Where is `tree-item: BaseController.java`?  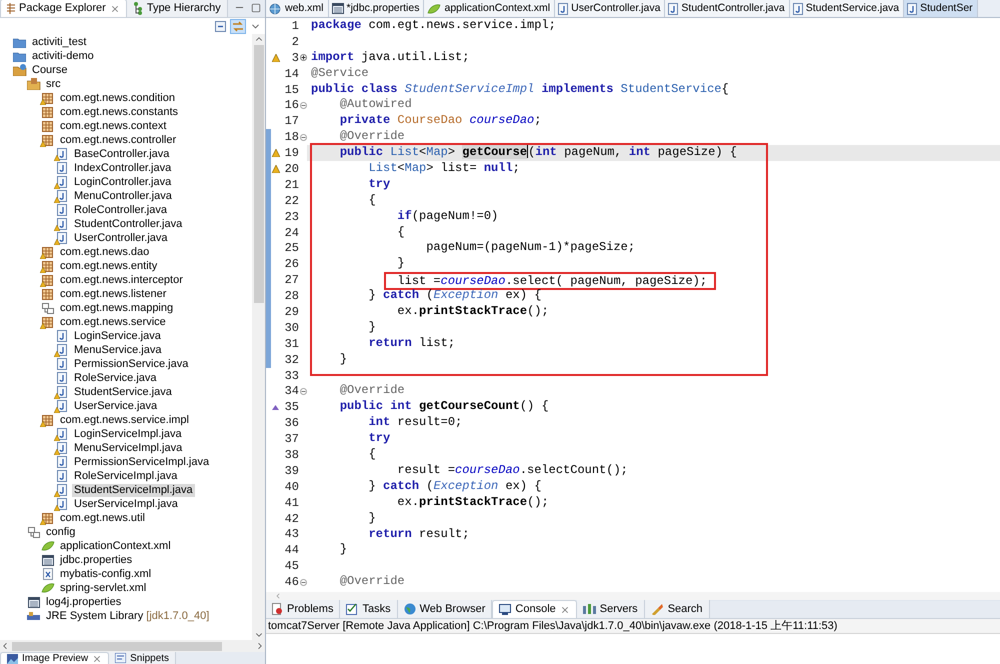 tree-item: BaseController.java is located at coordinates (122, 154).